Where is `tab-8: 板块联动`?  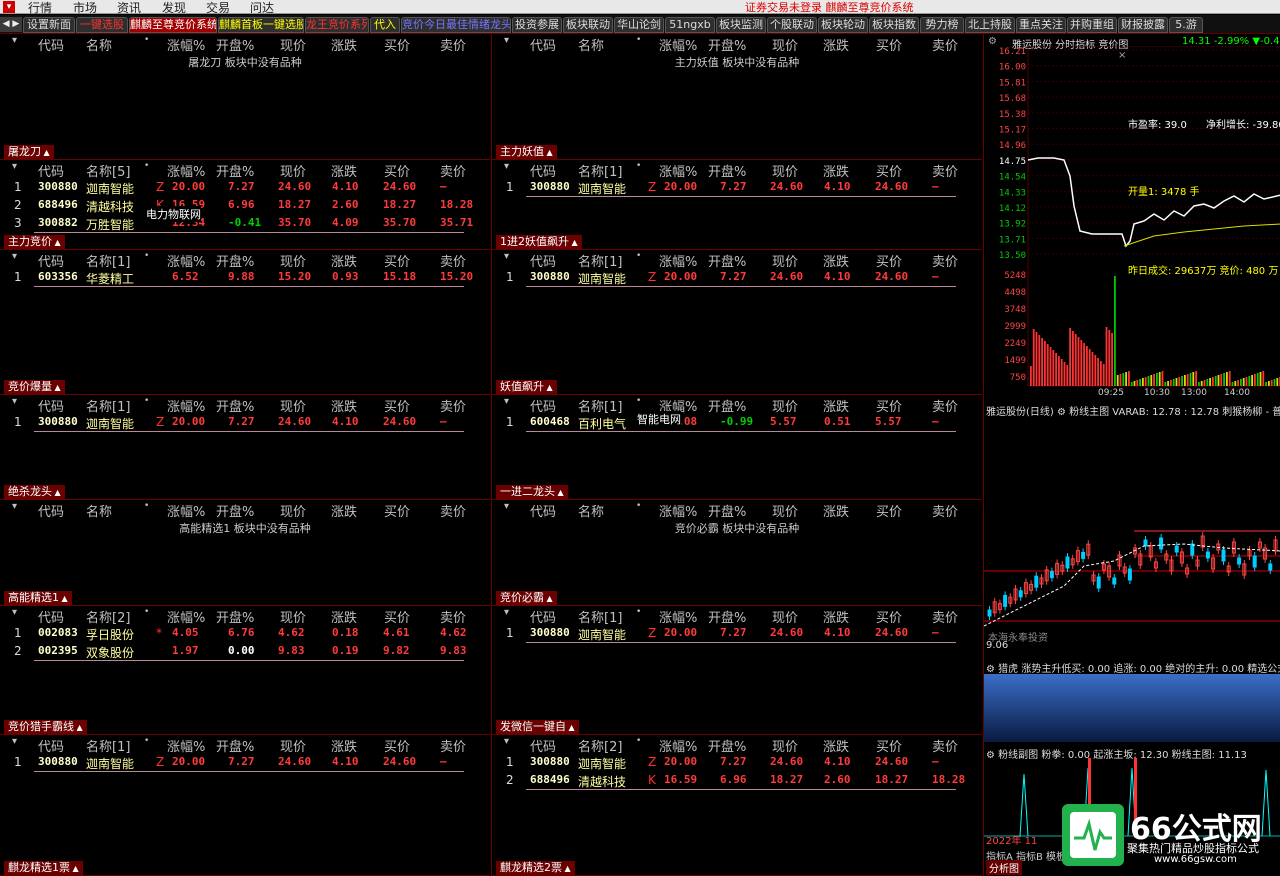
tab-8: 板块联动 is located at coordinates (588, 25).